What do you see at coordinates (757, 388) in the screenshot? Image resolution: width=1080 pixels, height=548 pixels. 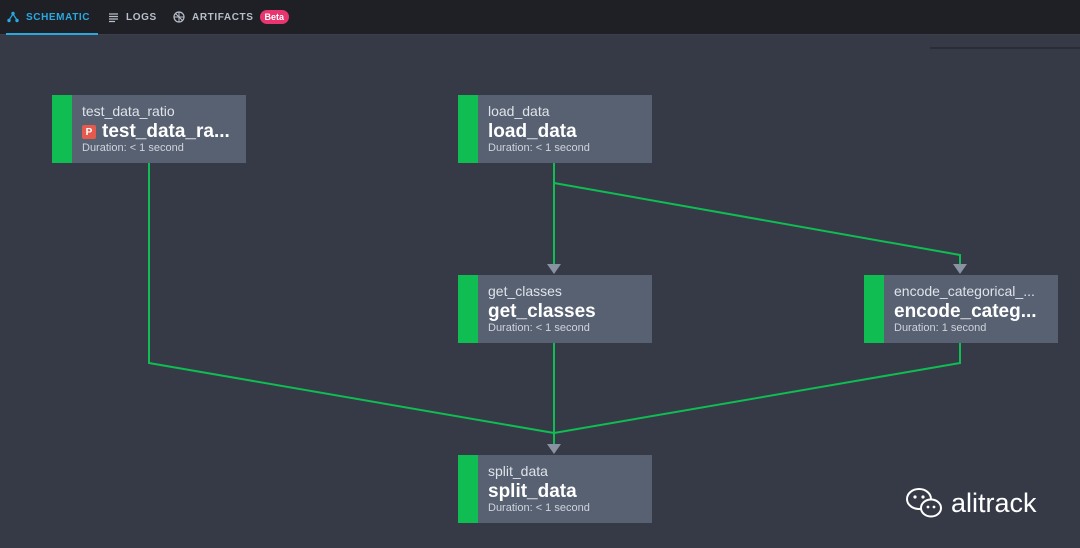 I see `edge-encode-categorical-to-split-data` at bounding box center [757, 388].